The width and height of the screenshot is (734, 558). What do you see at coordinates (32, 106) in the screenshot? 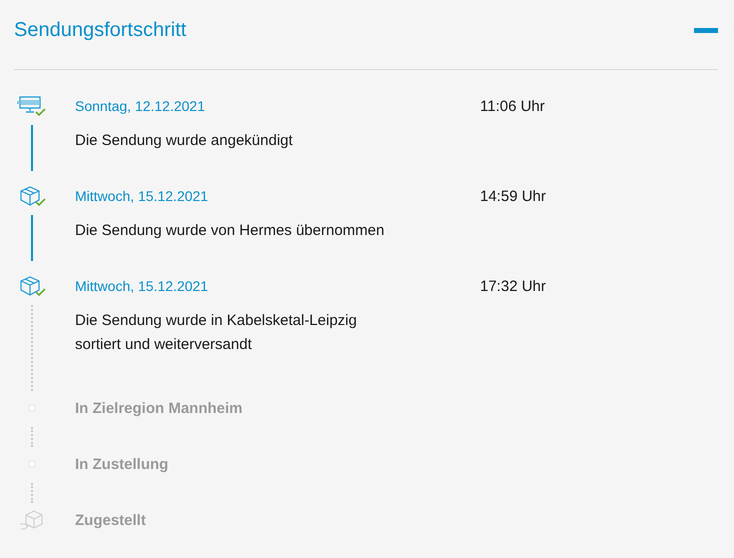
I see `scanner-check-icon` at bounding box center [32, 106].